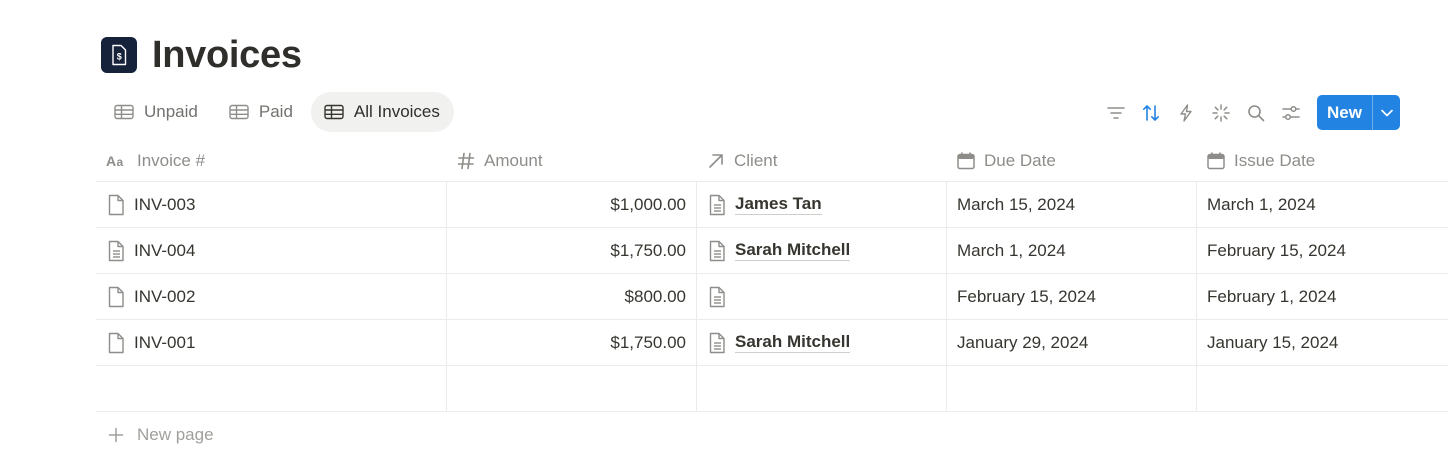  I want to click on due-date-value: February 15, 2024, so click(1026, 296).